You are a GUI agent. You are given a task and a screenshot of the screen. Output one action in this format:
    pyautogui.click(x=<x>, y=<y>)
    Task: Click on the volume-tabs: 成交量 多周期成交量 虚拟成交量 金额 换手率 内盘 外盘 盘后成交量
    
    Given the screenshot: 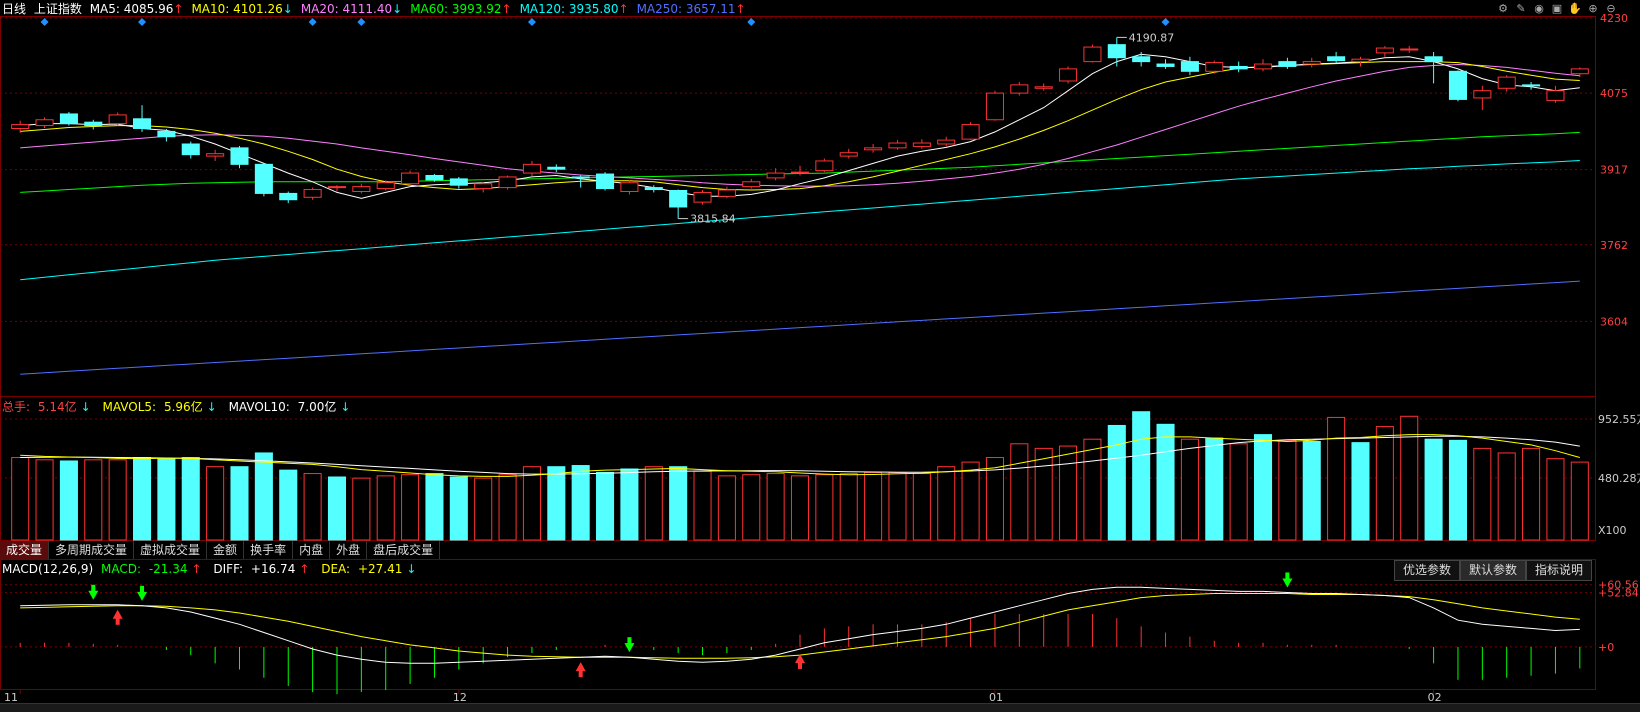 What is the action you would take?
    pyautogui.click(x=220, y=550)
    